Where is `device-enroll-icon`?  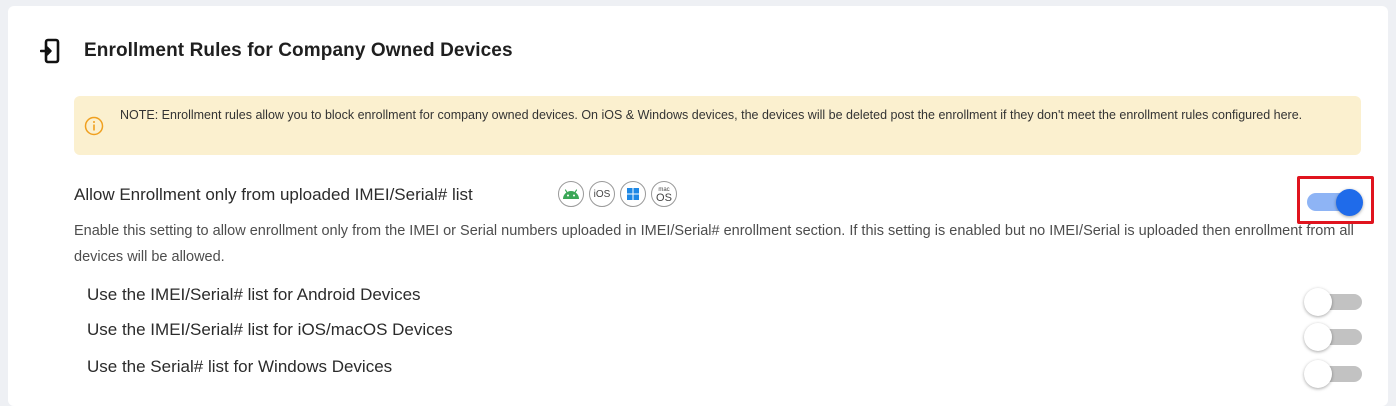
device-enroll-icon is located at coordinates (50, 51).